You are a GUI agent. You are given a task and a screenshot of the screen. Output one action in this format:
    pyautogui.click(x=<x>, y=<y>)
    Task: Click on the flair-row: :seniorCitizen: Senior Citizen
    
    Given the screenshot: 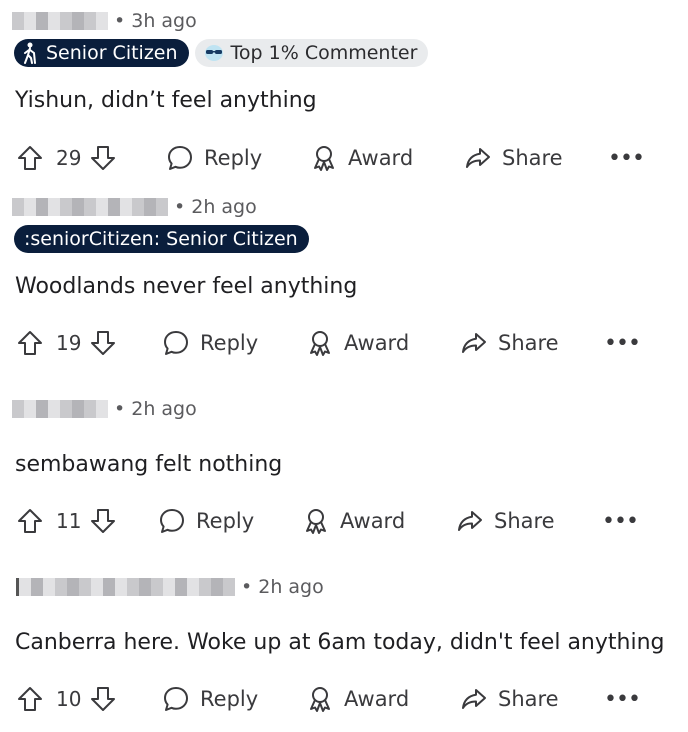 What is the action you would take?
    pyautogui.click(x=161, y=239)
    